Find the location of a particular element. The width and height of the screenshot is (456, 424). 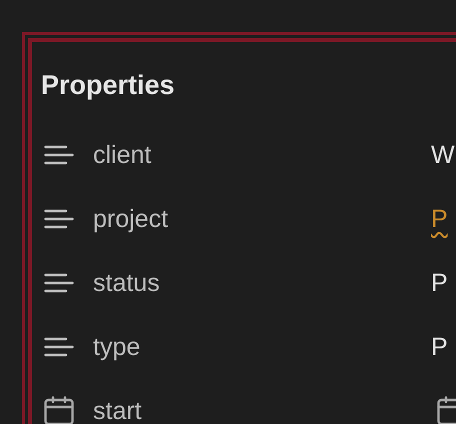

calendar-icon is located at coordinates (59, 410).